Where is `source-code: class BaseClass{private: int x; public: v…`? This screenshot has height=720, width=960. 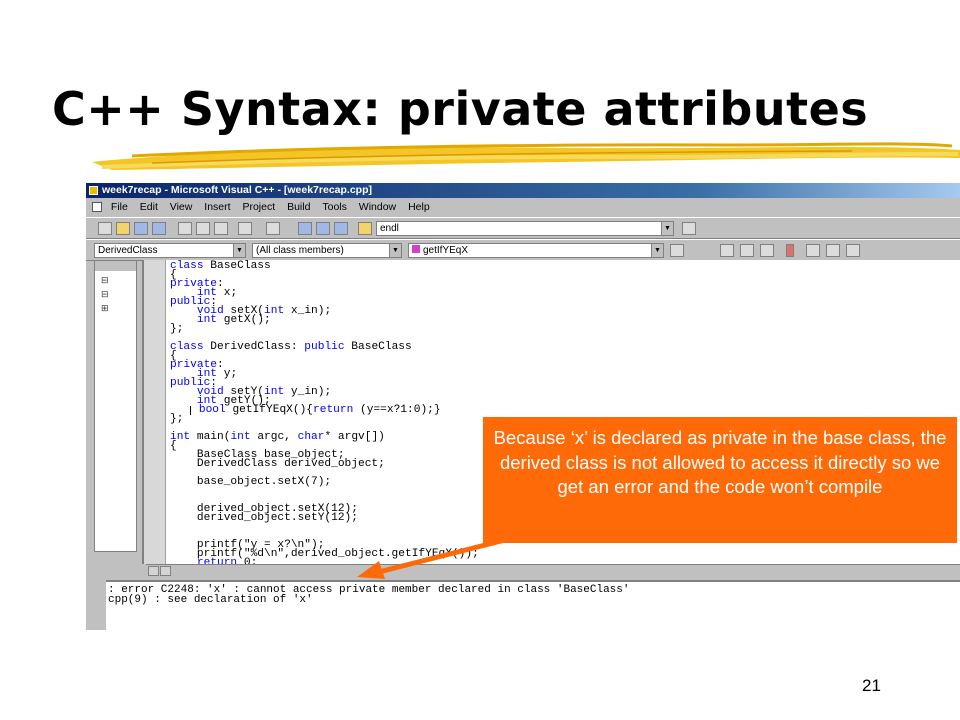 source-code: class BaseClass{private: int x; public: v… is located at coordinates (324, 412).